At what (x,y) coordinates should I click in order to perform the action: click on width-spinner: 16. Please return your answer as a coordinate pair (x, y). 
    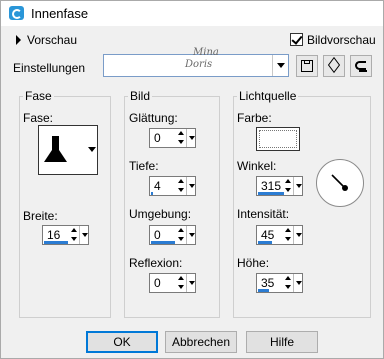
    Looking at the image, I should click on (65, 235).